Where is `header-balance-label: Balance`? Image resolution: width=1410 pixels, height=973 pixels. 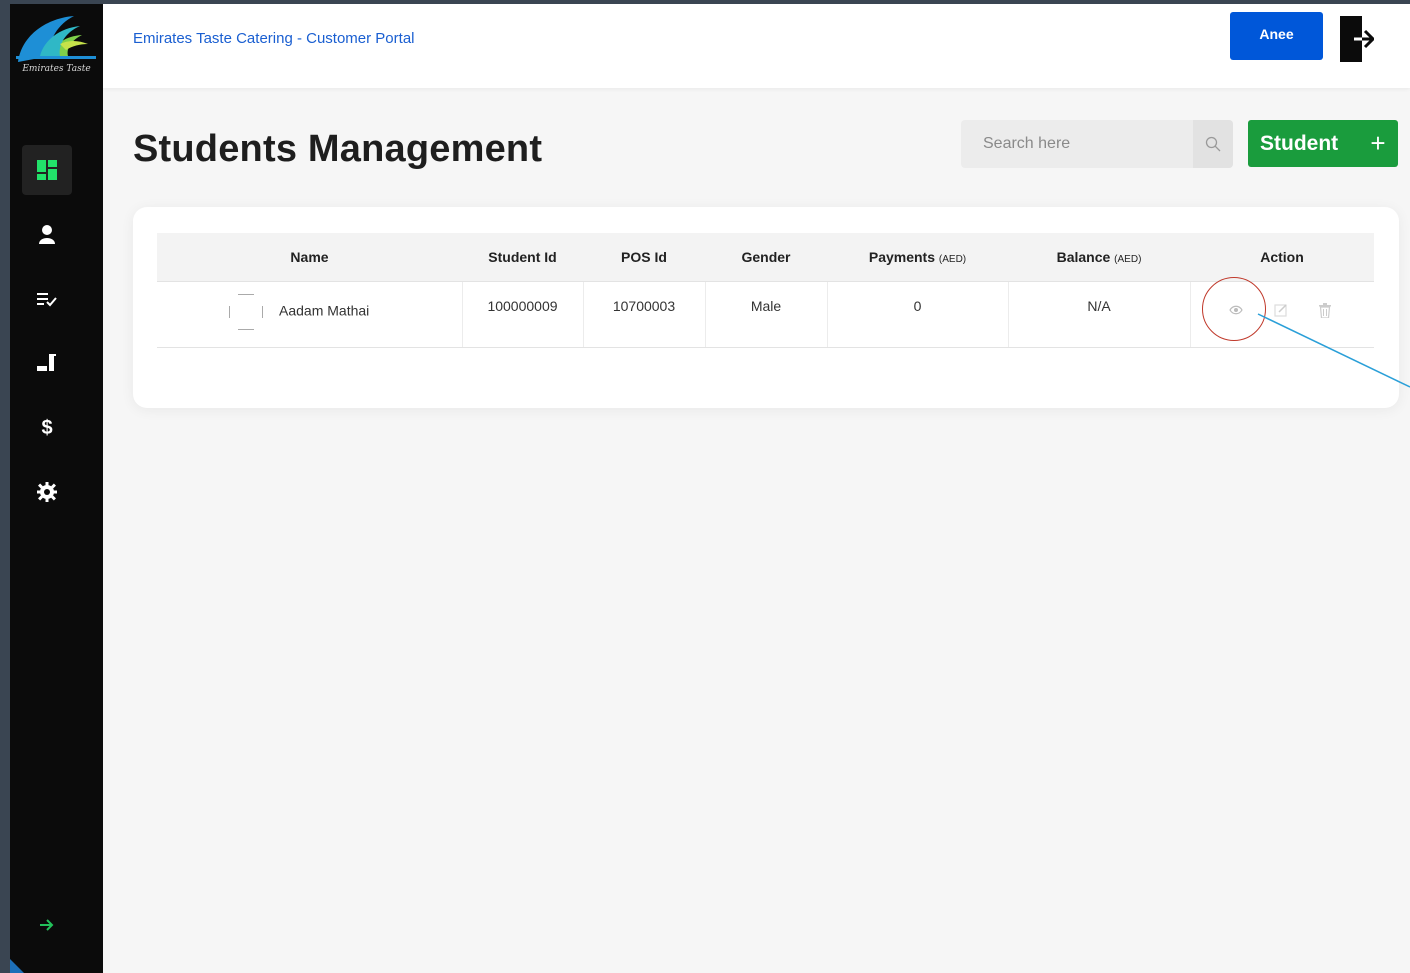
header-balance-label: Balance is located at coordinates (1083, 257).